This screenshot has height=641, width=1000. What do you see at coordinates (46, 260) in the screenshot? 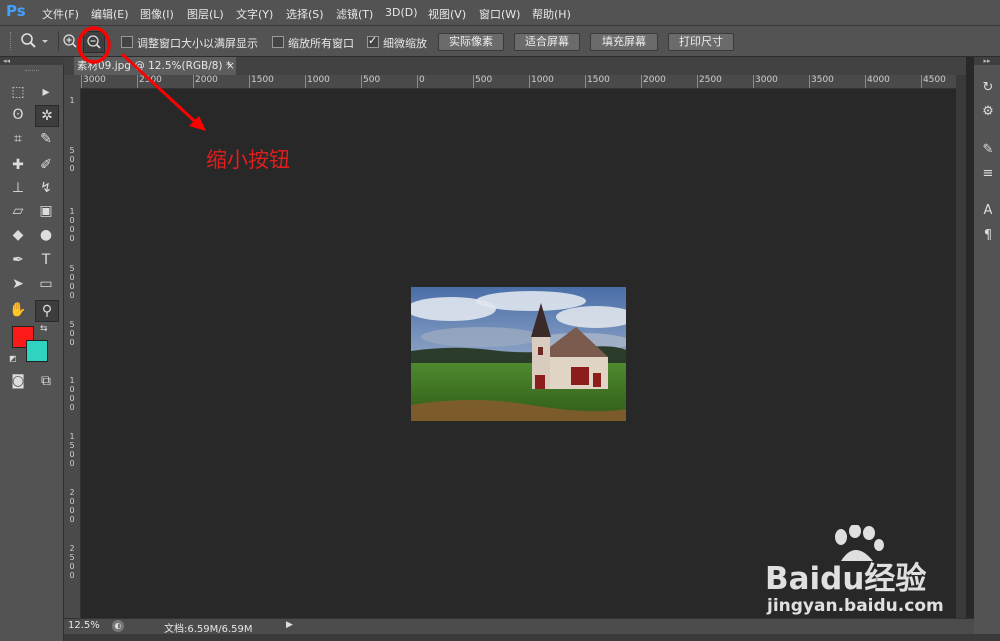
I see `type-tool-icon: T` at bounding box center [46, 260].